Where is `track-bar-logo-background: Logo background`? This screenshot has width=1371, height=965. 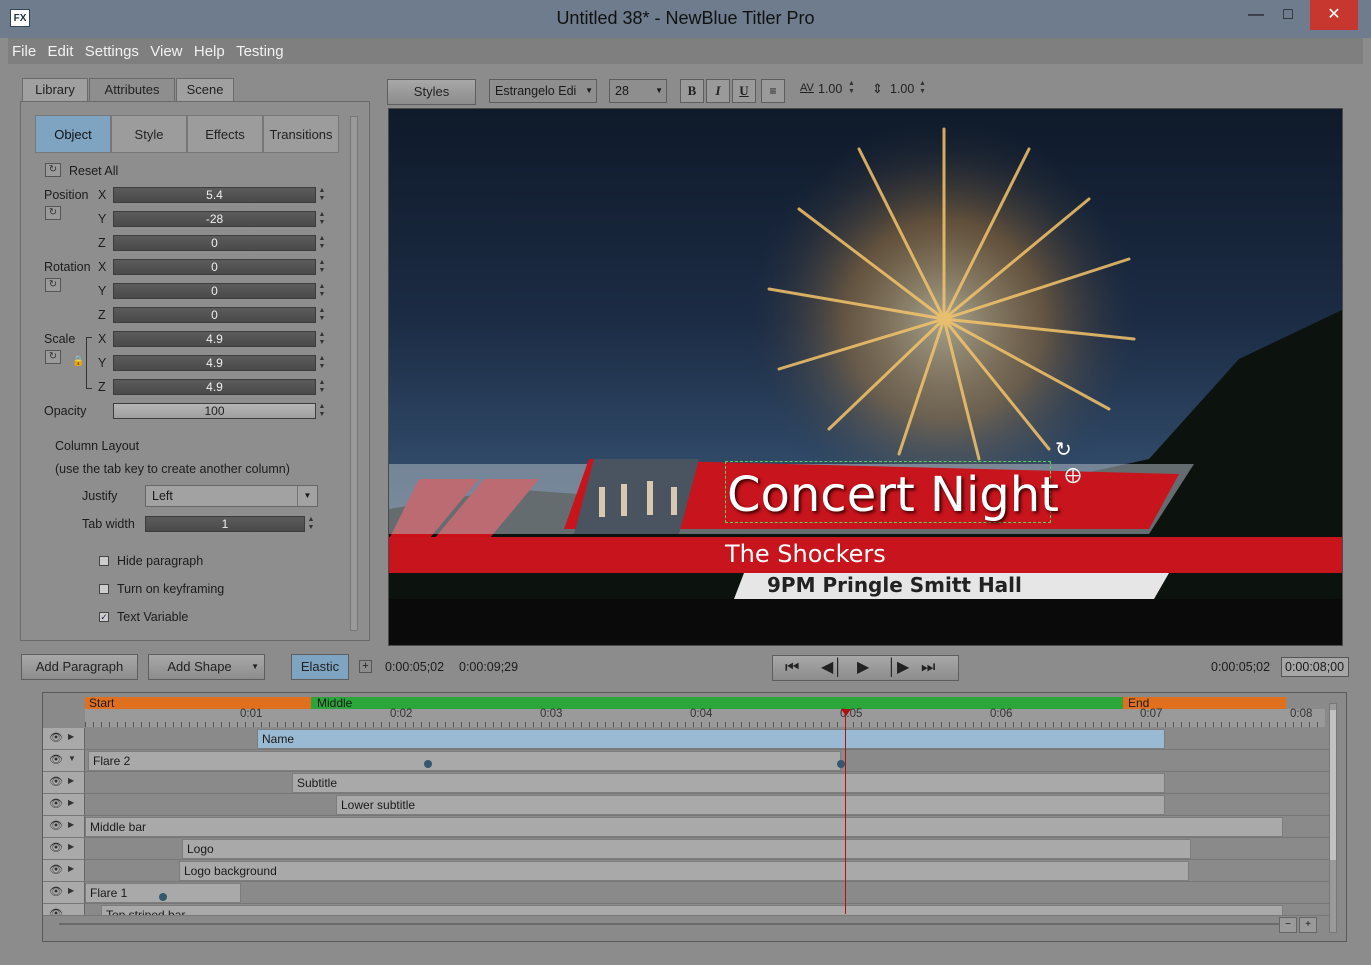 track-bar-logo-background: Logo background is located at coordinates (684, 871).